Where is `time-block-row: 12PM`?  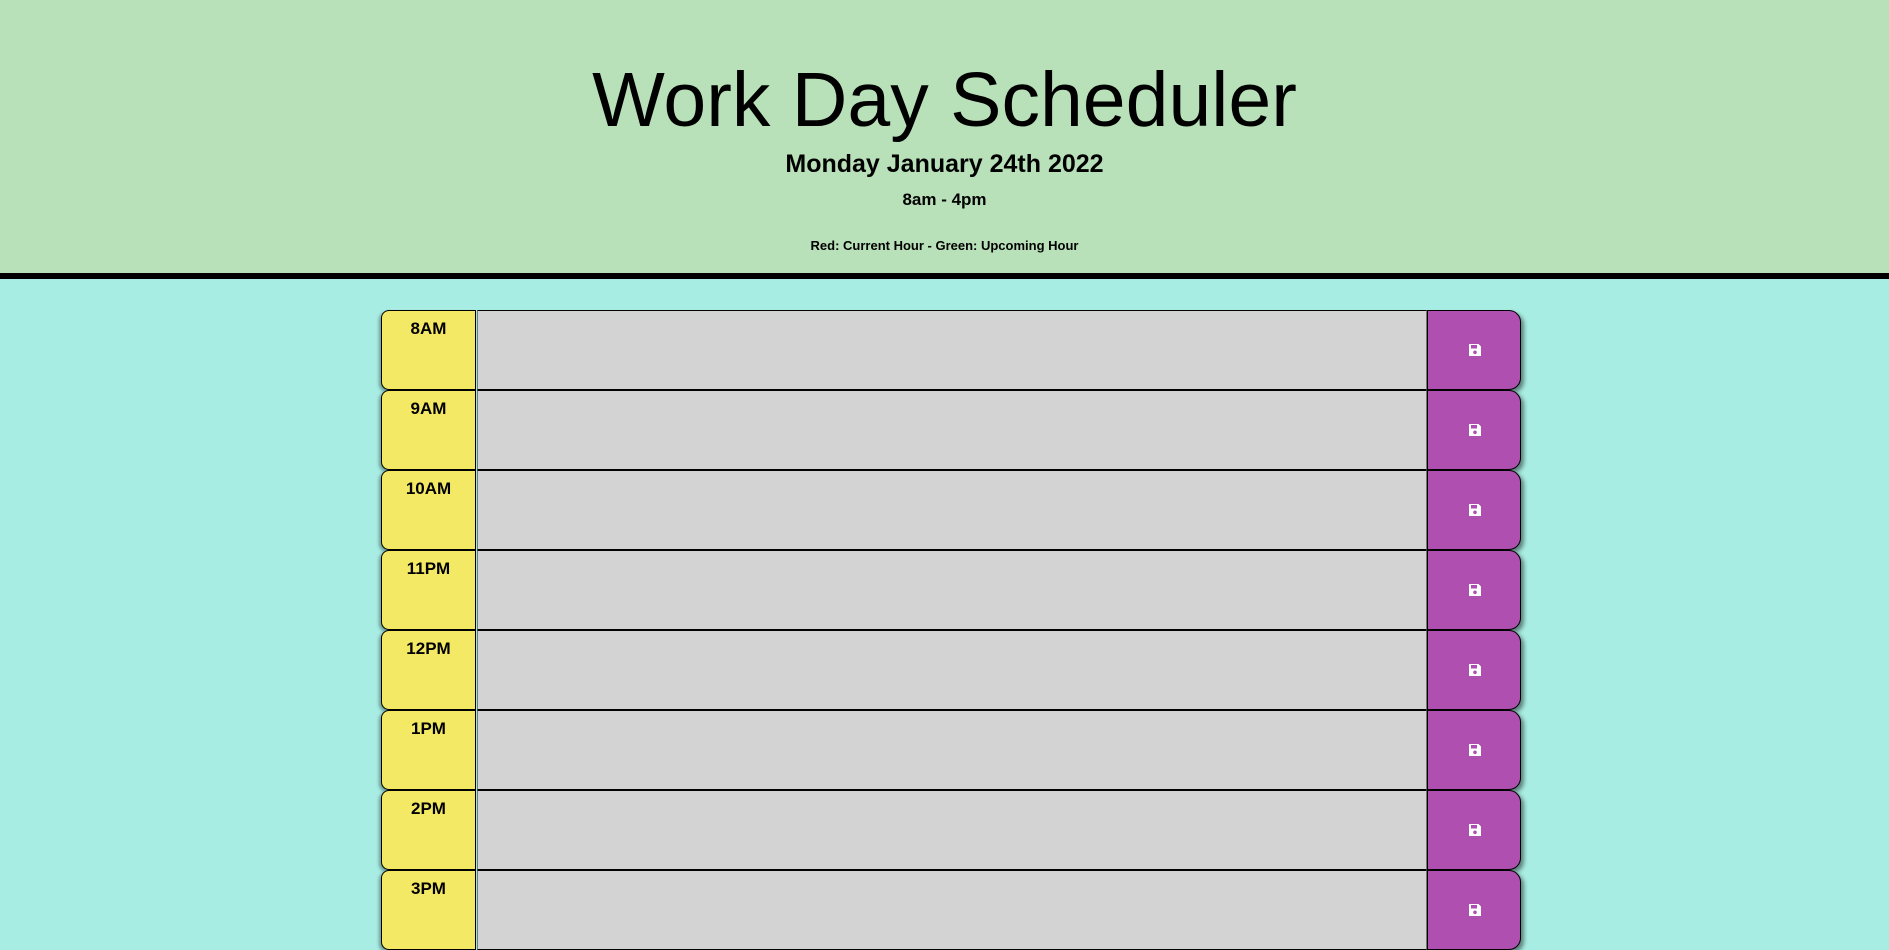
time-block-row: 12PM is located at coordinates (951, 670).